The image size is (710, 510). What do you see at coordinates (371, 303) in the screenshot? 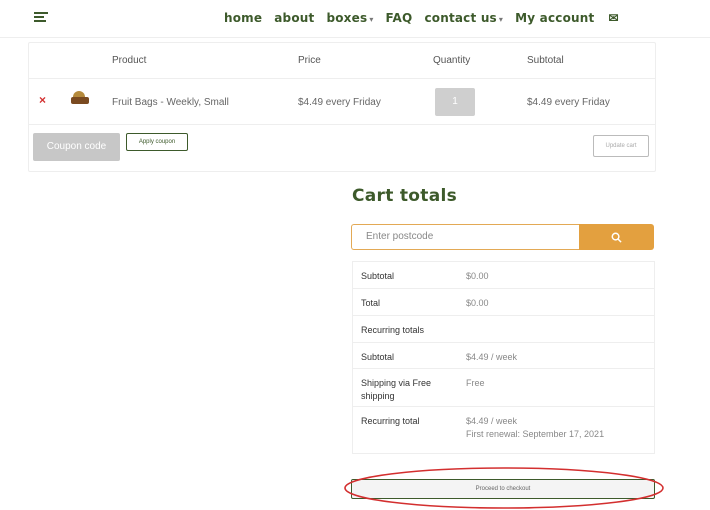
I see `totals-label: Total` at bounding box center [371, 303].